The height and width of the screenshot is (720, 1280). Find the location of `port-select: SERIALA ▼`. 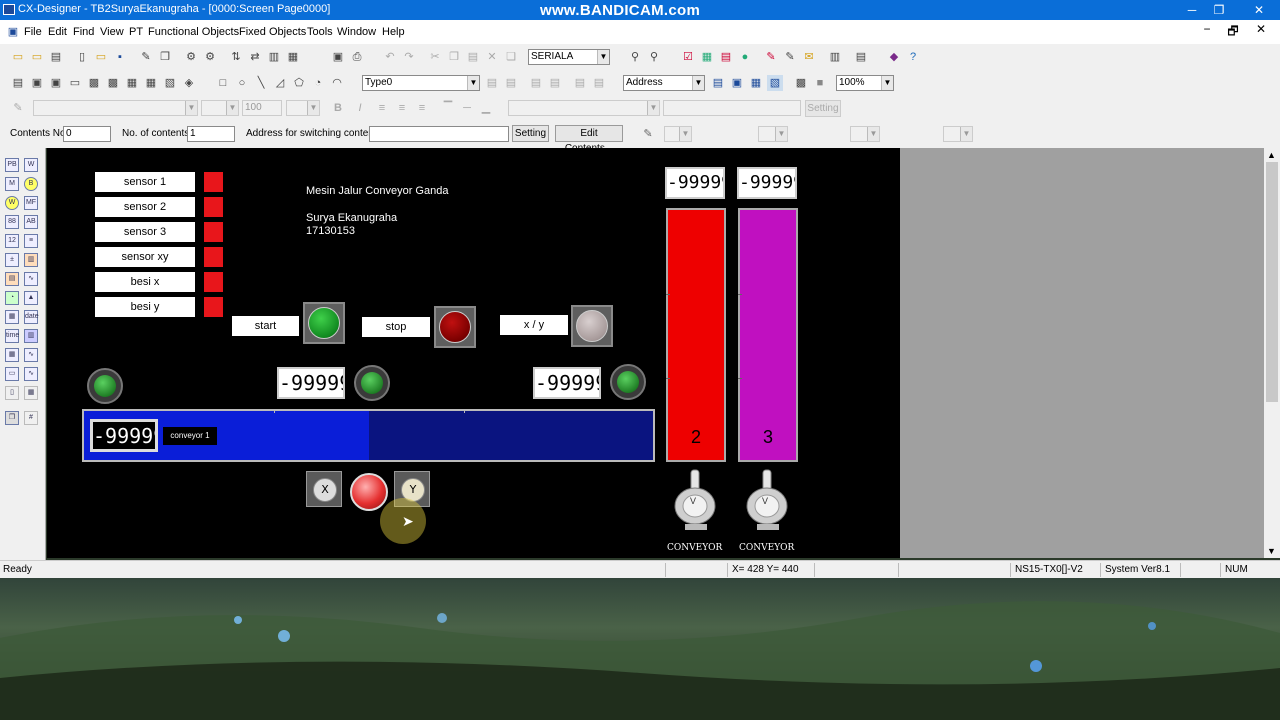

port-select: SERIALA ▼ is located at coordinates (569, 57).